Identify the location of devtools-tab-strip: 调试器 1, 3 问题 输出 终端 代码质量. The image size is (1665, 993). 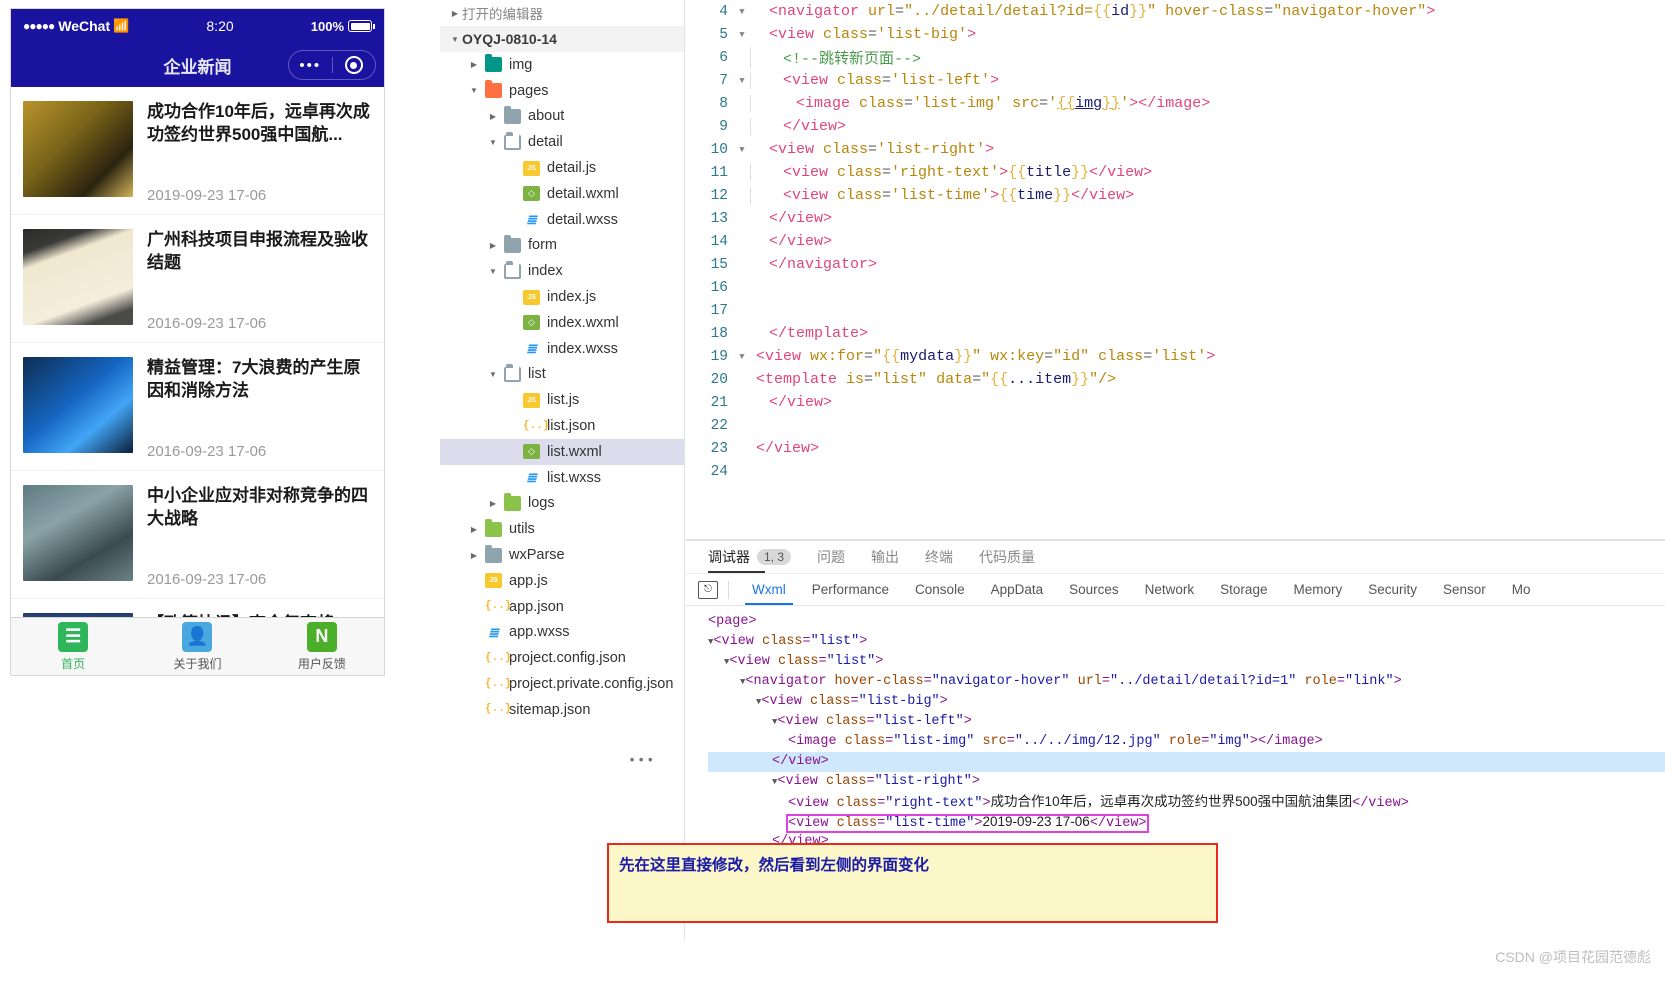
(1175, 557).